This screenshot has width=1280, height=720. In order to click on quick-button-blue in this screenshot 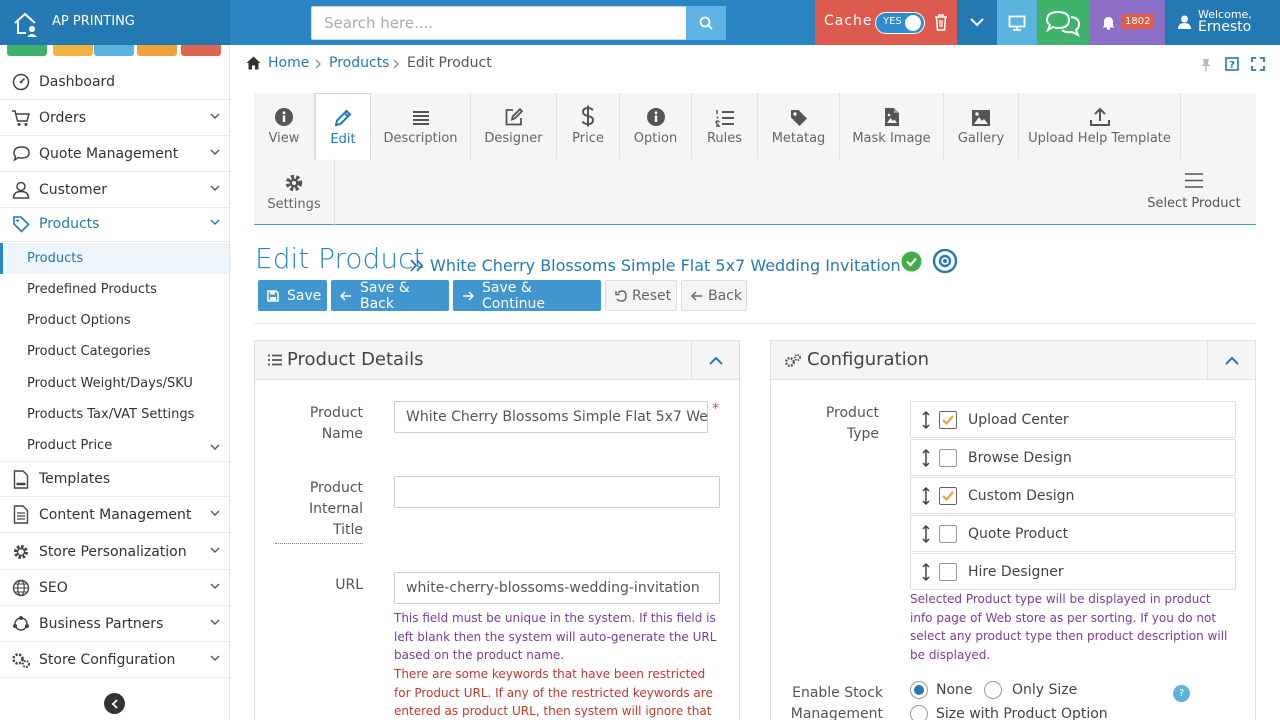, I will do `click(114, 50)`.